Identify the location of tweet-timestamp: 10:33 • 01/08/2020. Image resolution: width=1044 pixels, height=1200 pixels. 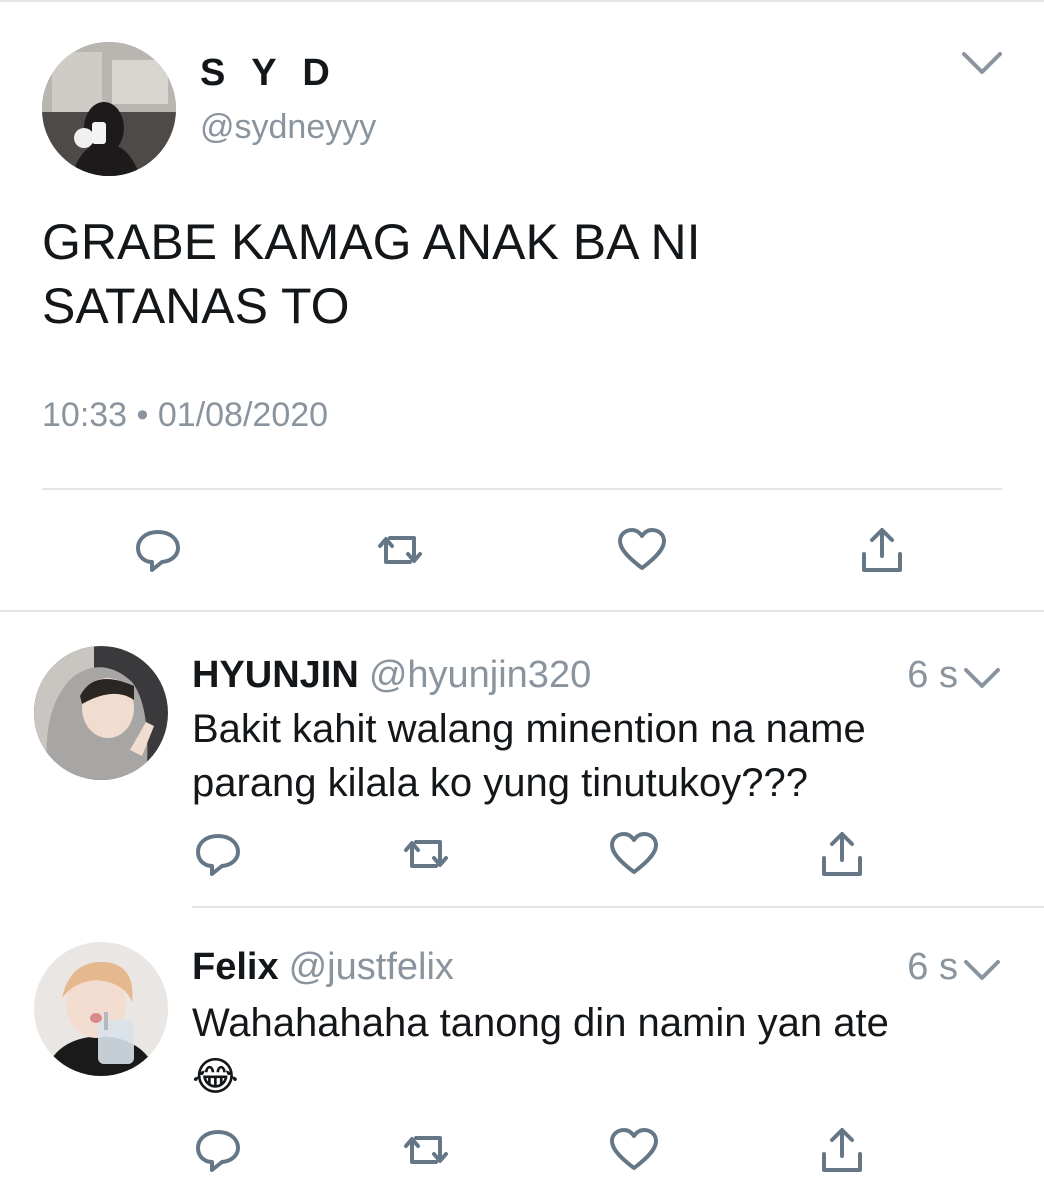
(185, 415).